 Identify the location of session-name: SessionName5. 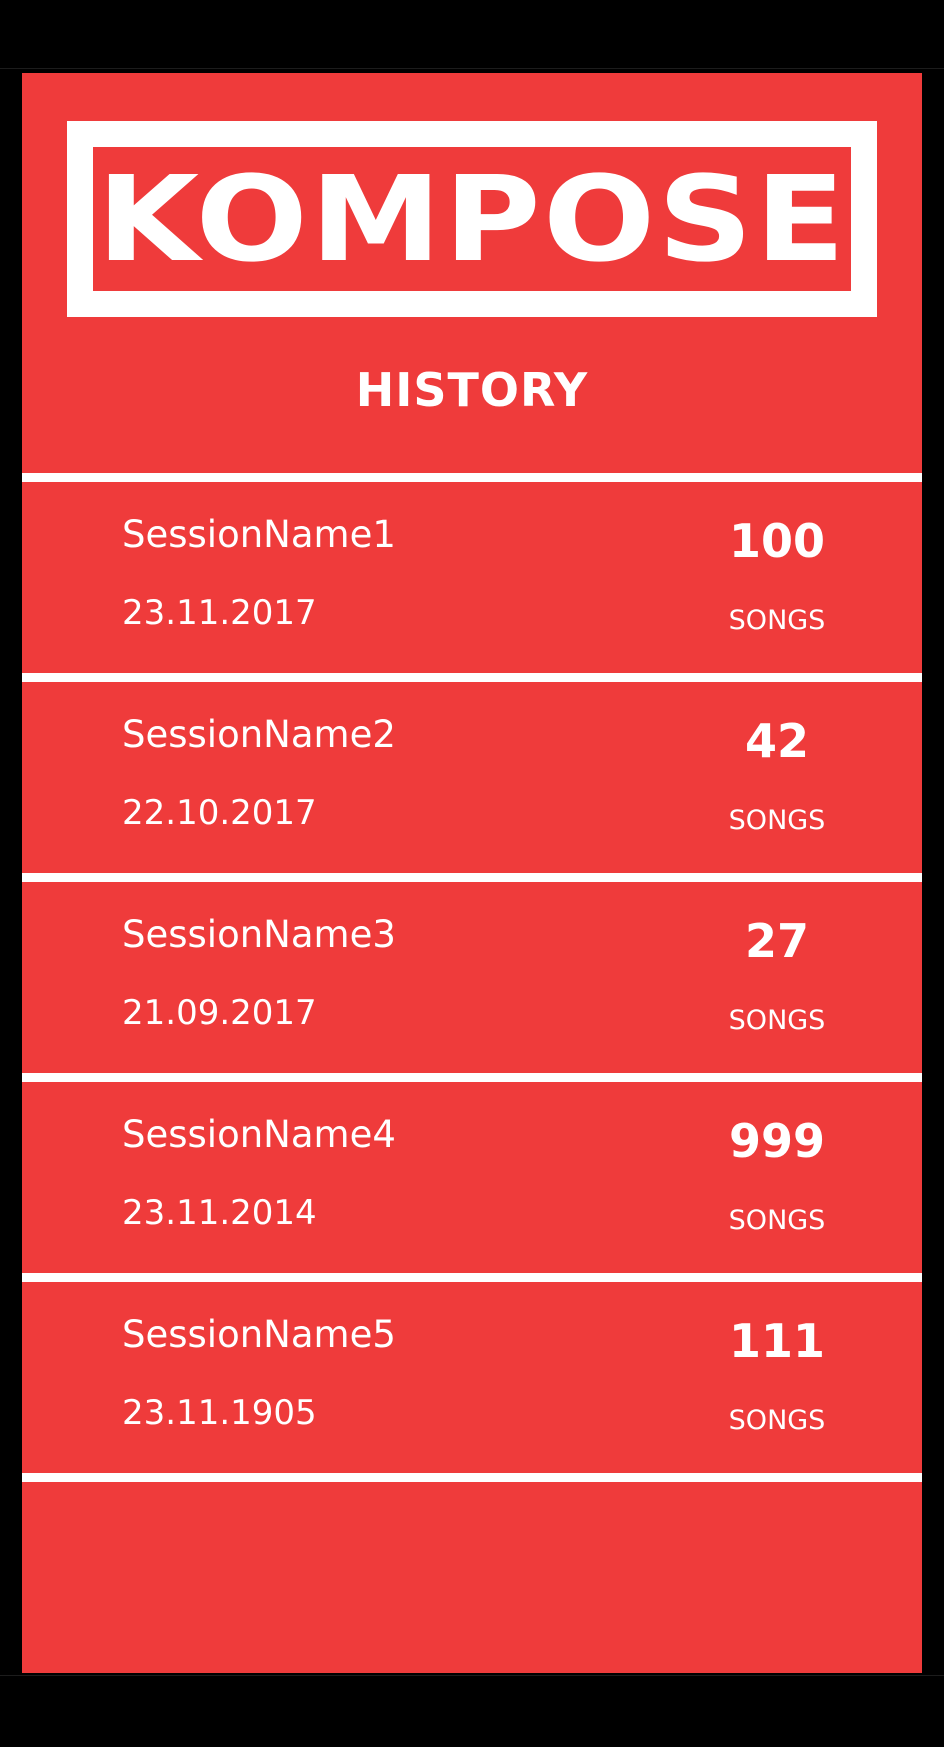
(259, 1334).